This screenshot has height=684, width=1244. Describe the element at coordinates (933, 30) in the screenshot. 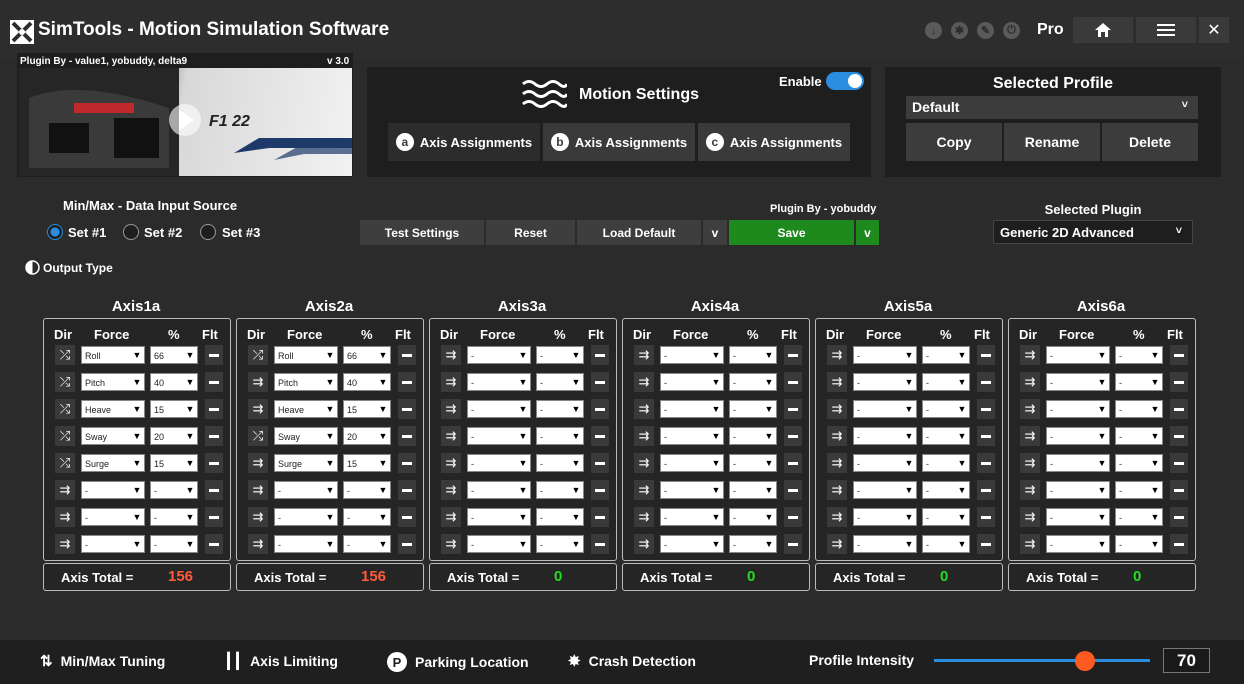

I see `download-icon: ↓` at that location.